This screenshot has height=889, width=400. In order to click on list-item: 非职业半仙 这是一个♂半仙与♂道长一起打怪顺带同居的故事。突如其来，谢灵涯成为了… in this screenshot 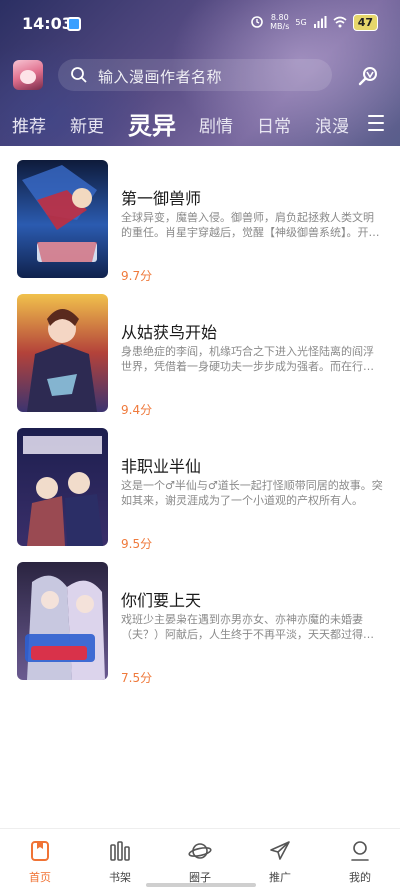, I will do `click(200, 489)`.